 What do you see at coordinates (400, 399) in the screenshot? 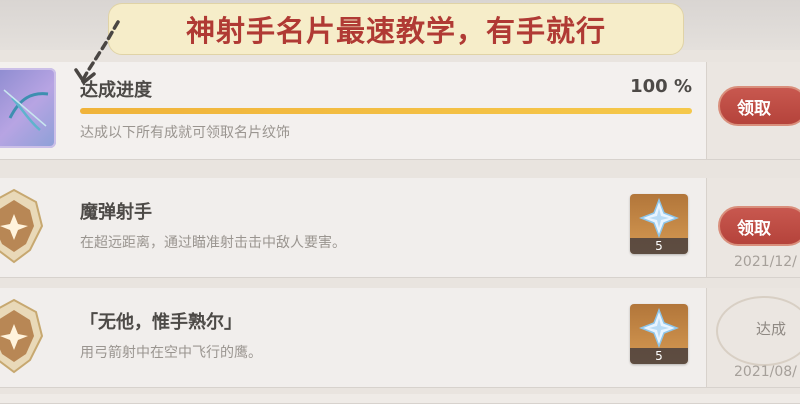
I see `next-achievement-row` at bounding box center [400, 399].